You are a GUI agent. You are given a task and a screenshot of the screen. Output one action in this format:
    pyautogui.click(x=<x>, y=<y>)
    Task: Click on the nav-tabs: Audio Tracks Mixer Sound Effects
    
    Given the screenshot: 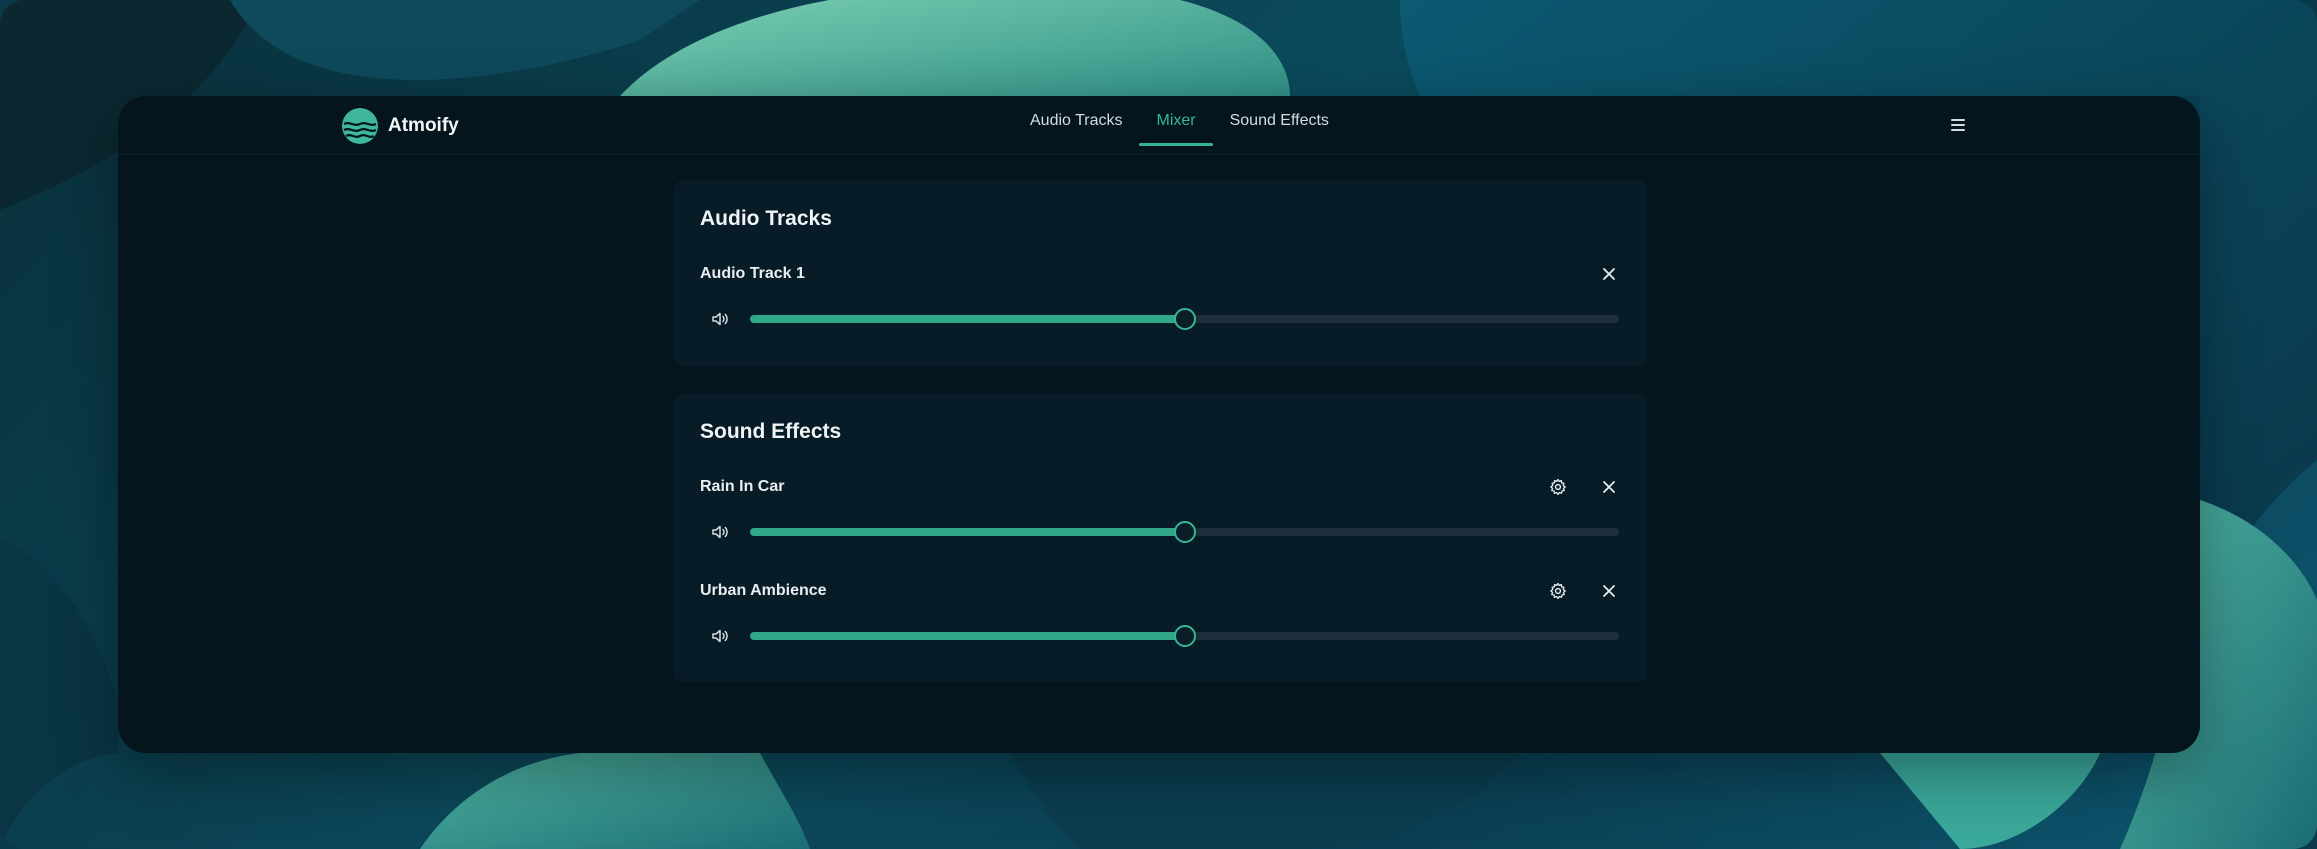 What is the action you would take?
    pyautogui.click(x=1179, y=125)
    